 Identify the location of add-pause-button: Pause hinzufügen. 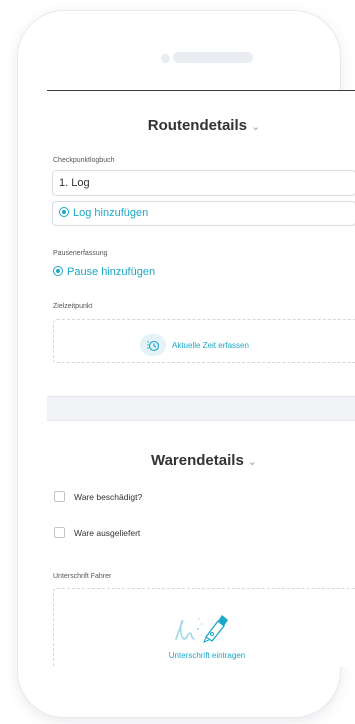
(104, 272).